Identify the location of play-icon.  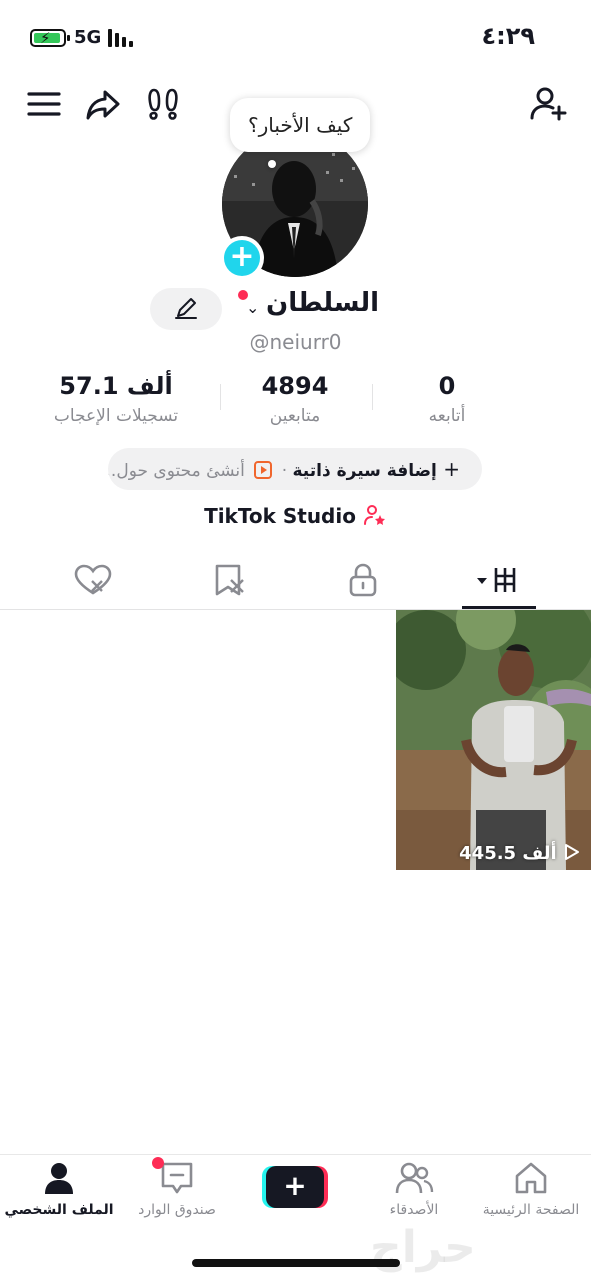
(572, 852).